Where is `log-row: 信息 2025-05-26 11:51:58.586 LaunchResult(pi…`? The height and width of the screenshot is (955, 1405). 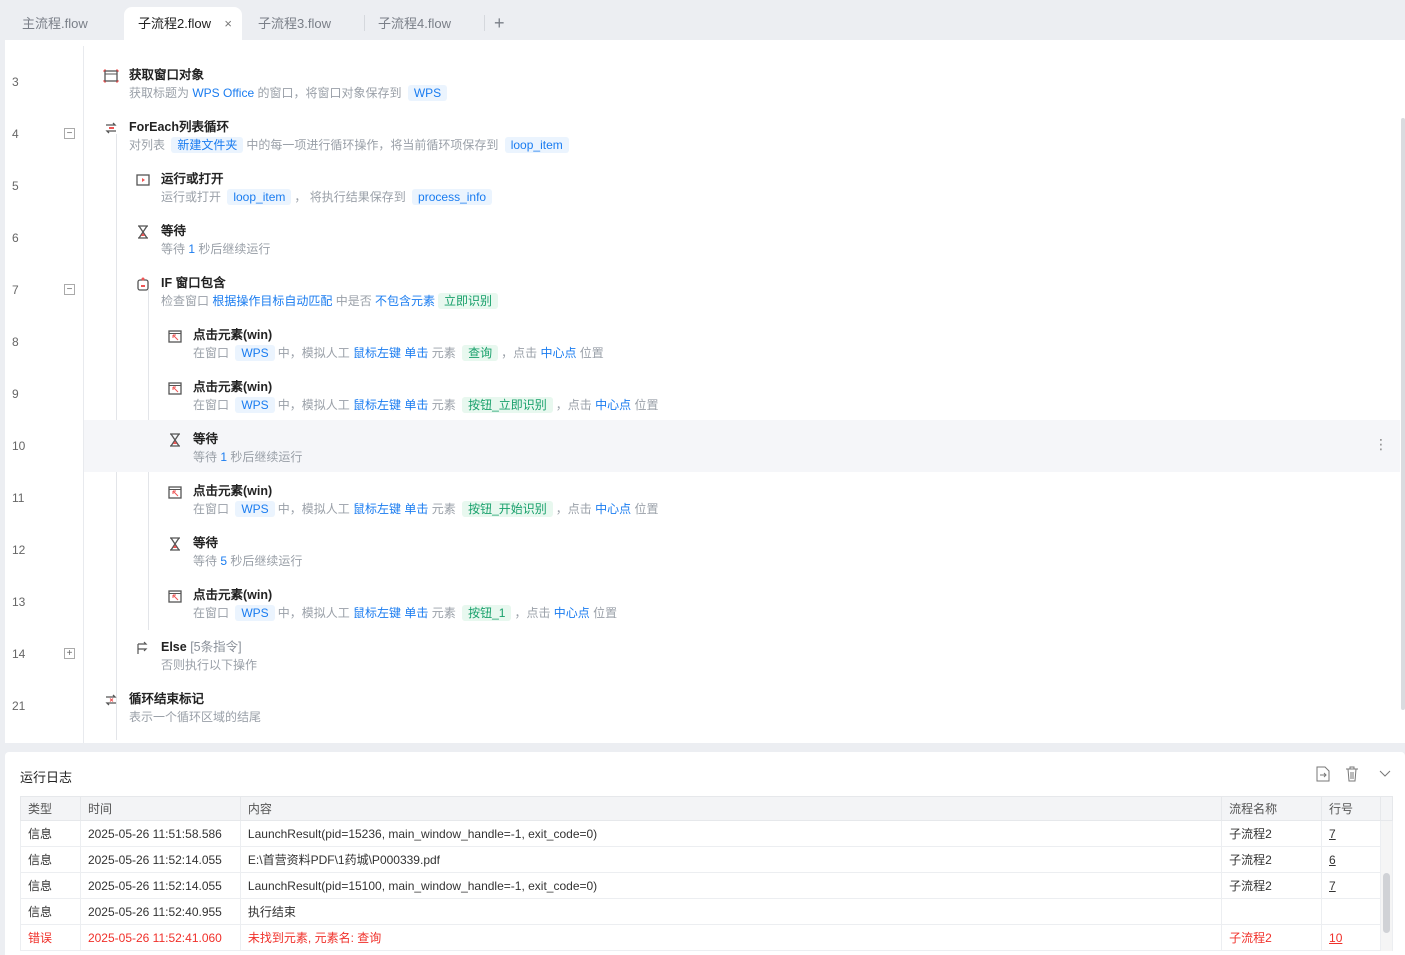 log-row: 信息 2025-05-26 11:51:58.586 LaunchResult(pi… is located at coordinates (707, 833).